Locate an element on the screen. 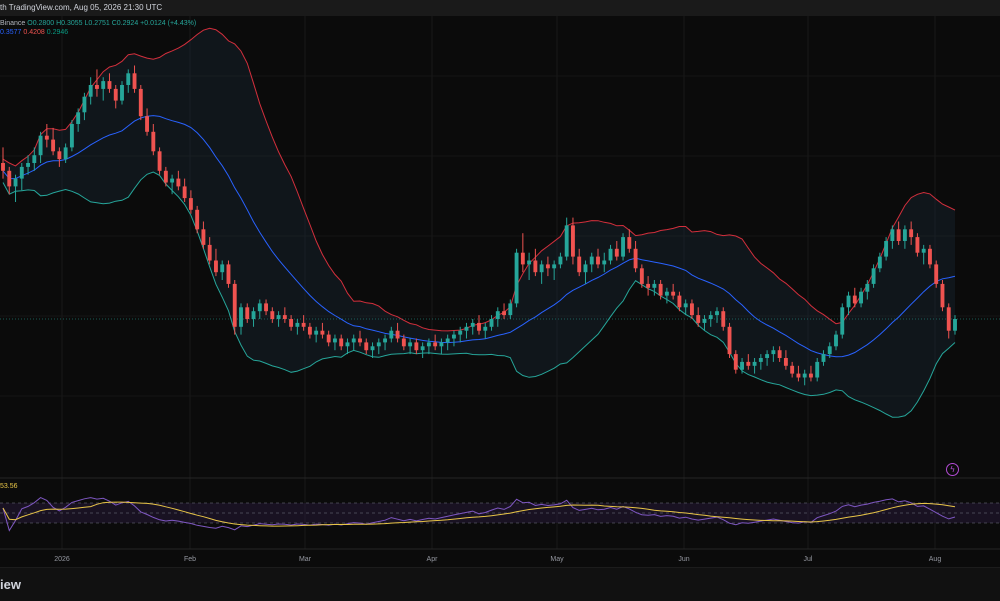  lightning-bolt-icon: ϟ is located at coordinates (952, 469).